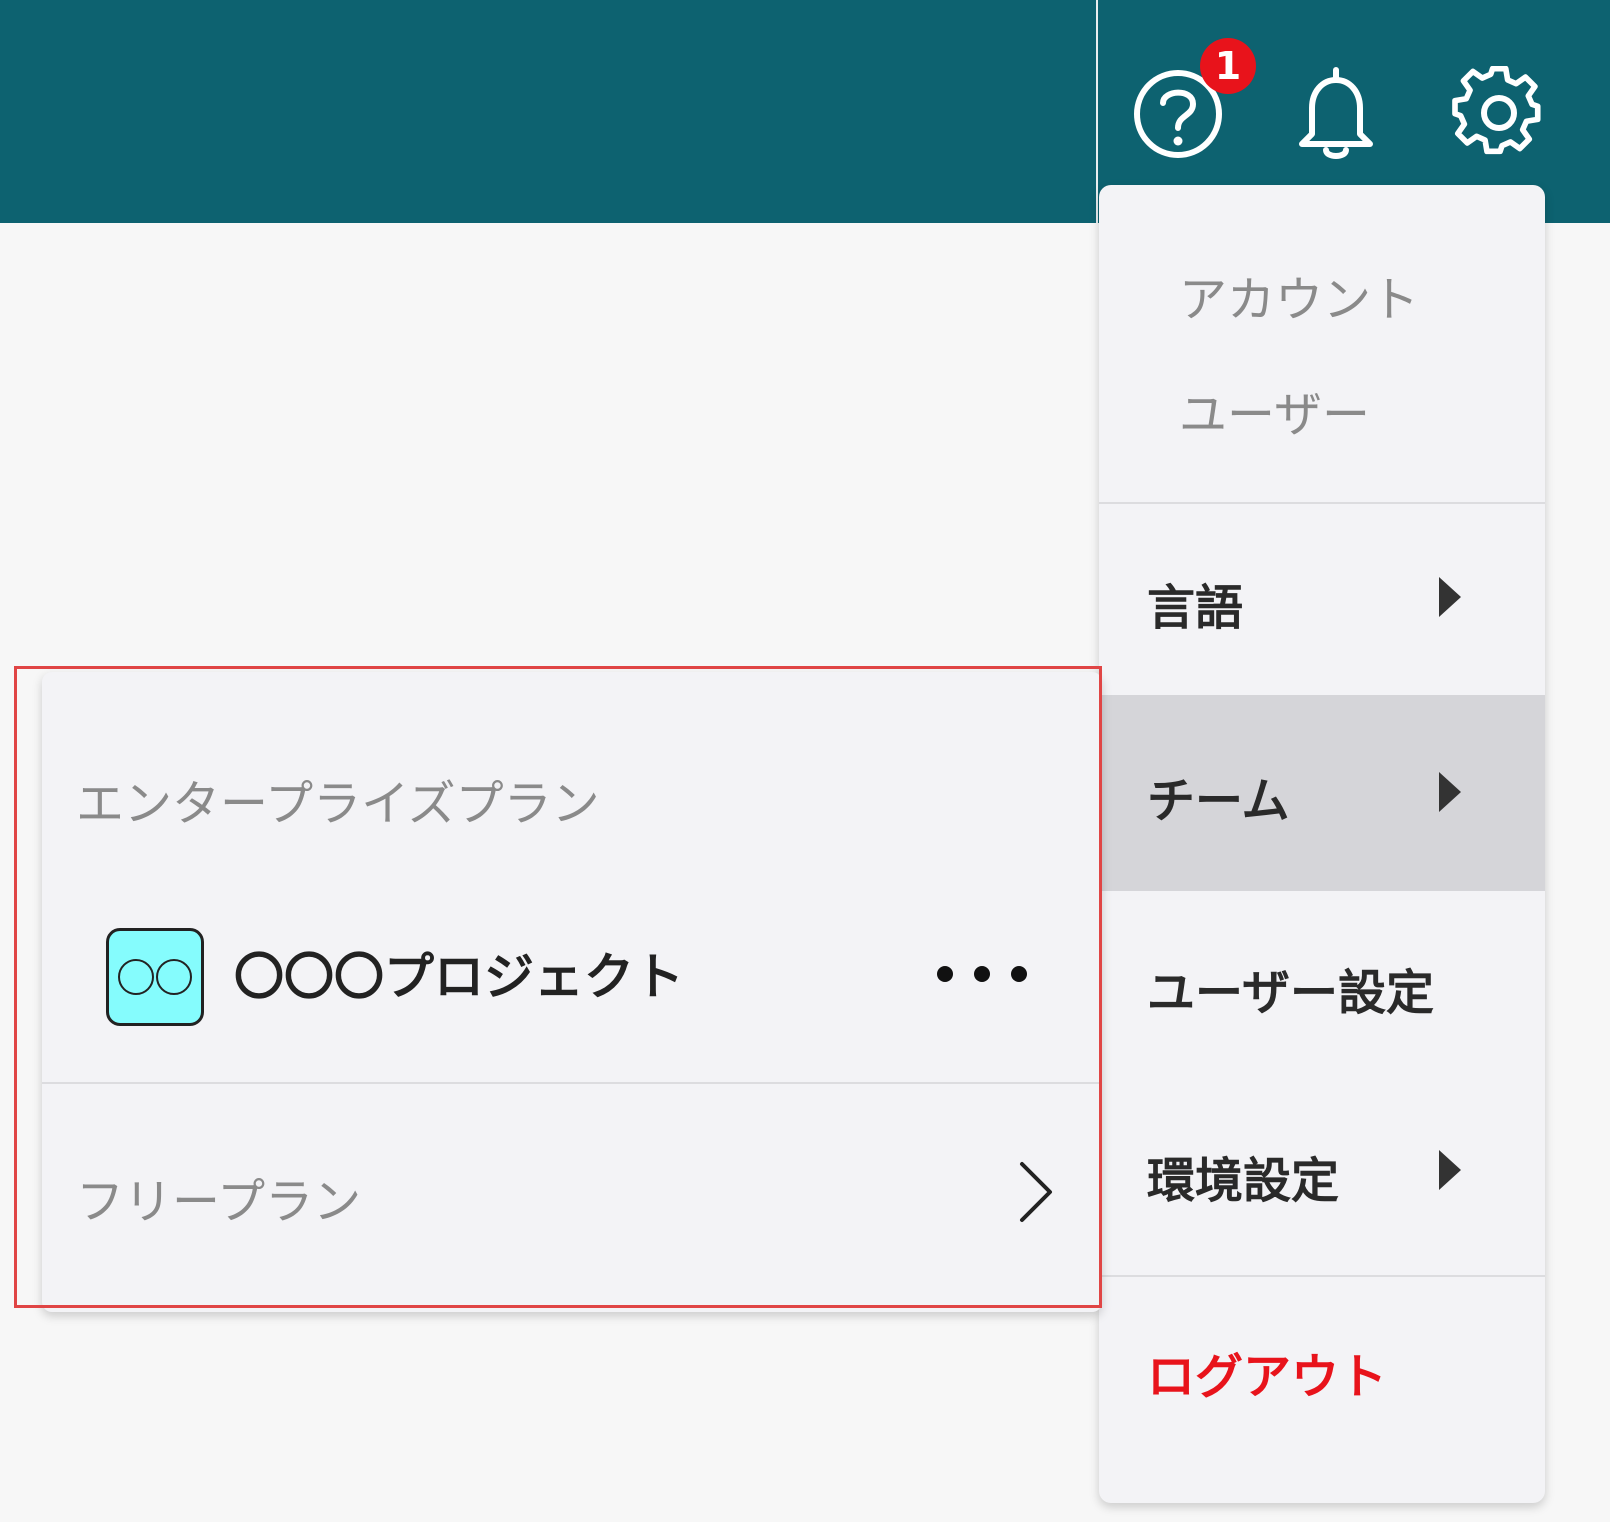  I want to click on more-options-button, so click(982, 974).